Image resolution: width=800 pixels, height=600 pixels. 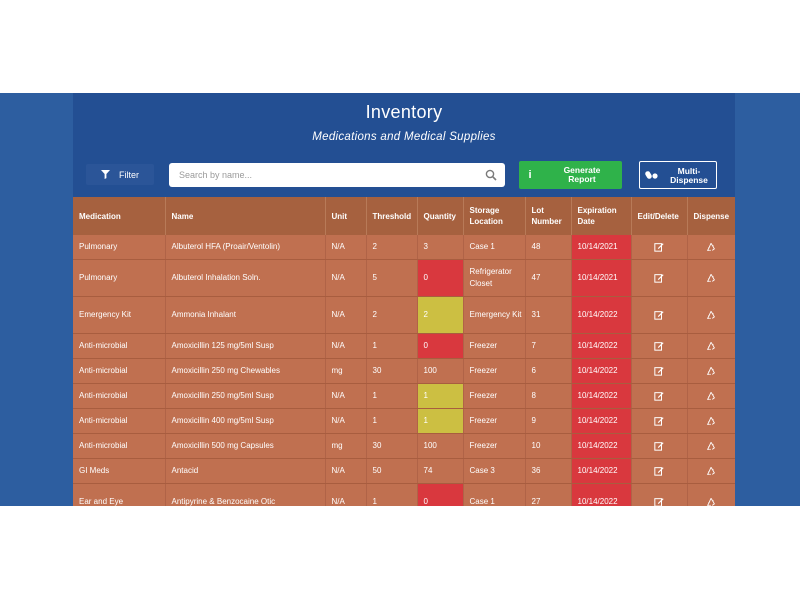 I want to click on cell-storage-location: Emergency Kit, so click(x=494, y=315).